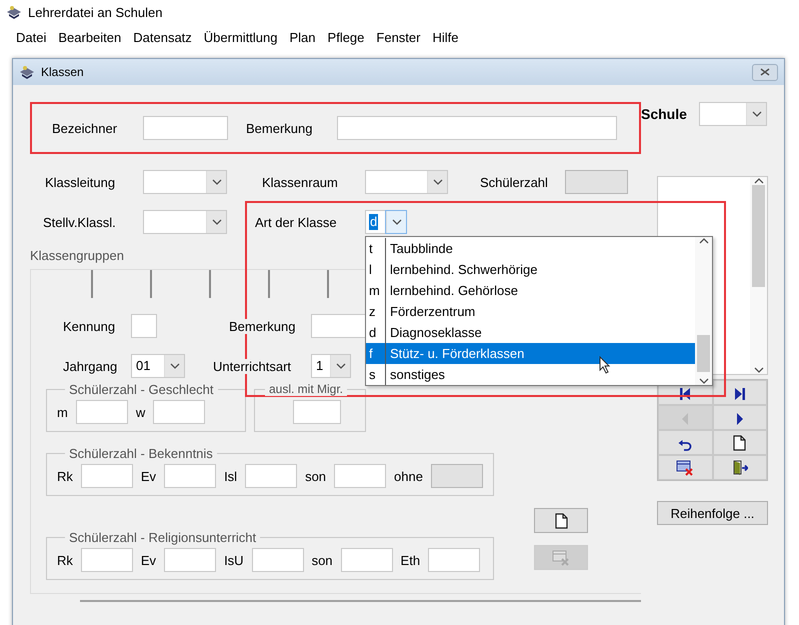  Describe the element at coordinates (530, 269) in the screenshot. I see `list-option: l lernbehind. Schwerhörige` at that location.